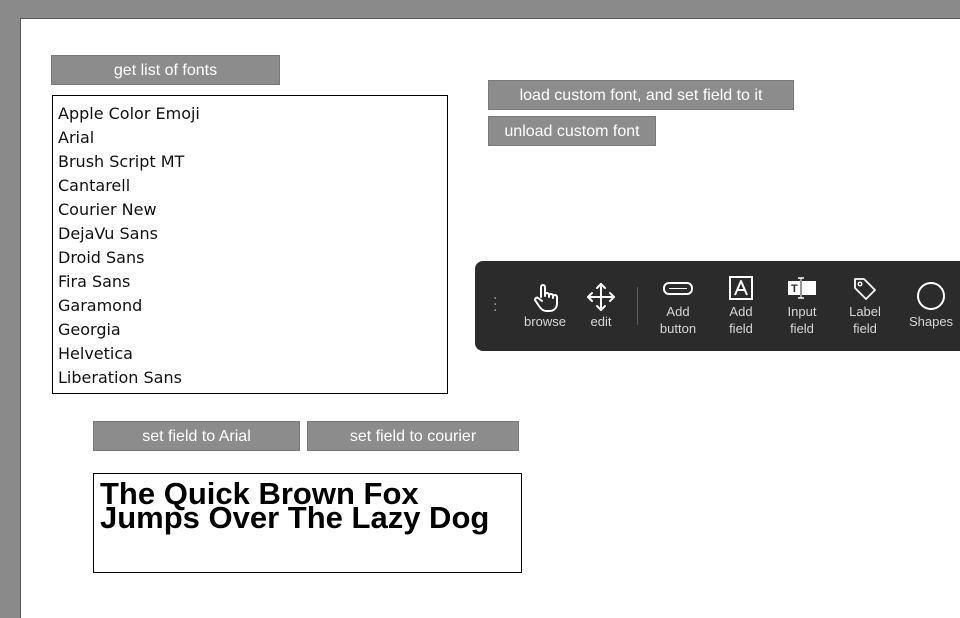 The height and width of the screenshot is (618, 960). What do you see at coordinates (601, 297) in the screenshot?
I see `move-arrows-icon` at bounding box center [601, 297].